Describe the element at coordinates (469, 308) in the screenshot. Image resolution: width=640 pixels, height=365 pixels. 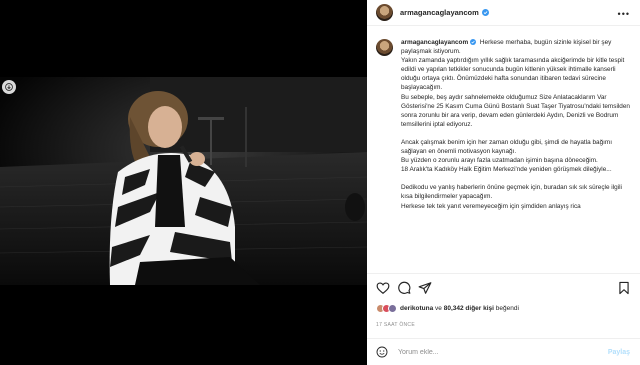
I see `likes-count: 80,342 diğer kişi` at that location.